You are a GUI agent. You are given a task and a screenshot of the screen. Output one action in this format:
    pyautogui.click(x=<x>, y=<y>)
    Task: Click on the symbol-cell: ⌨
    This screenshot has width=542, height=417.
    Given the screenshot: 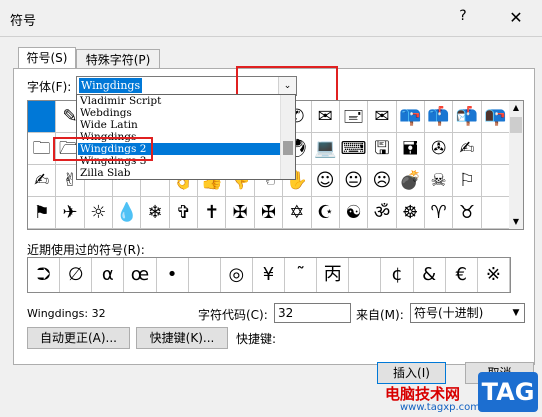 What is the action you would take?
    pyautogui.click(x=354, y=149)
    